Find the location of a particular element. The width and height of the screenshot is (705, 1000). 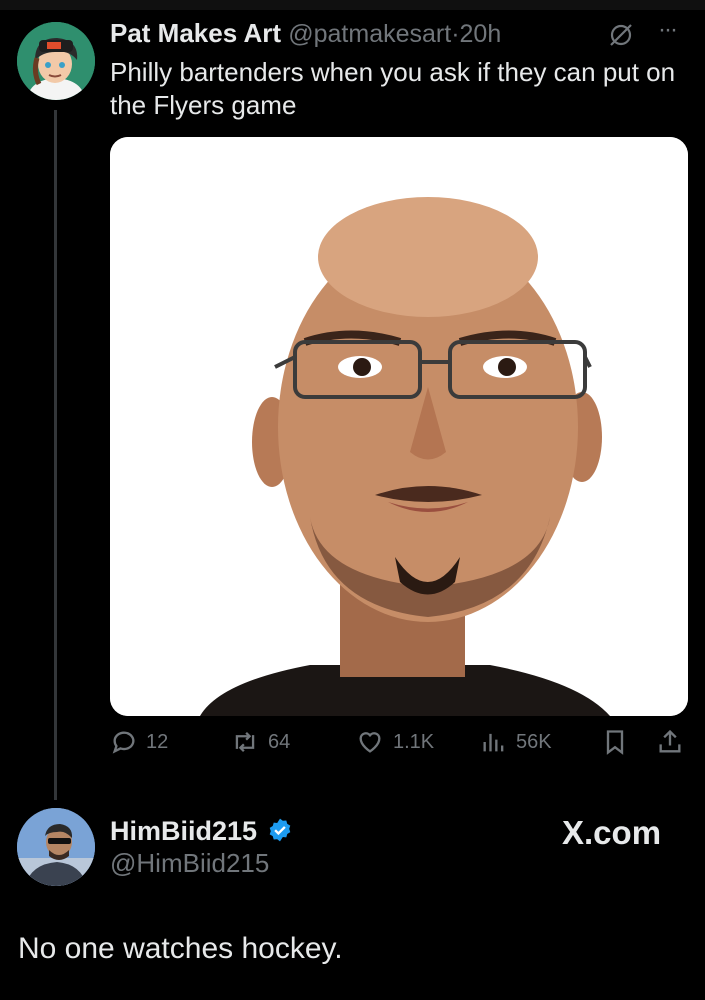

x-watermark: X.com is located at coordinates (612, 832).